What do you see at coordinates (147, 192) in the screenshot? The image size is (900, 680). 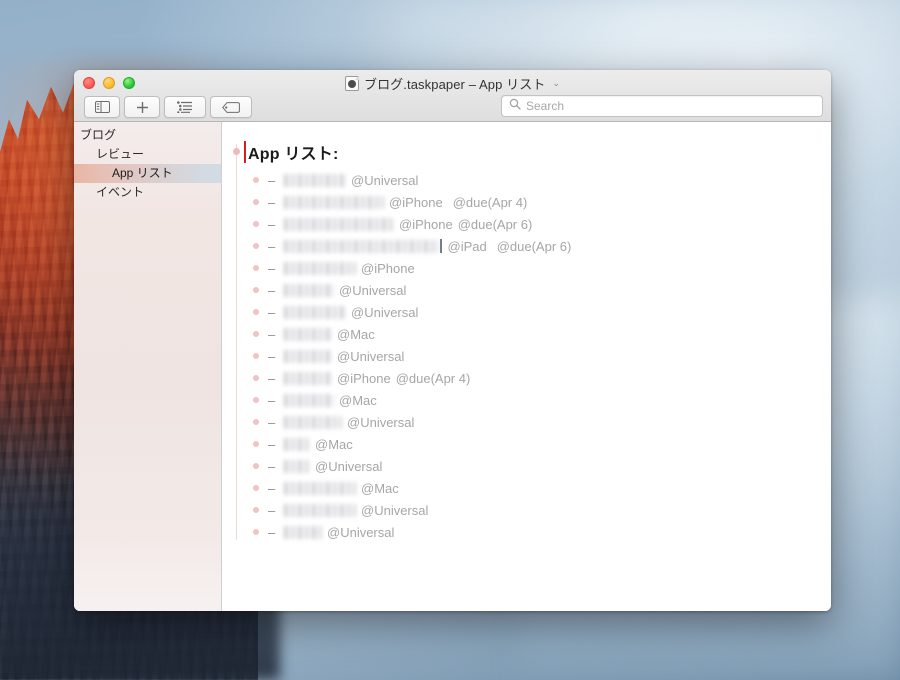 I see `sidebar-item-4: イベント` at bounding box center [147, 192].